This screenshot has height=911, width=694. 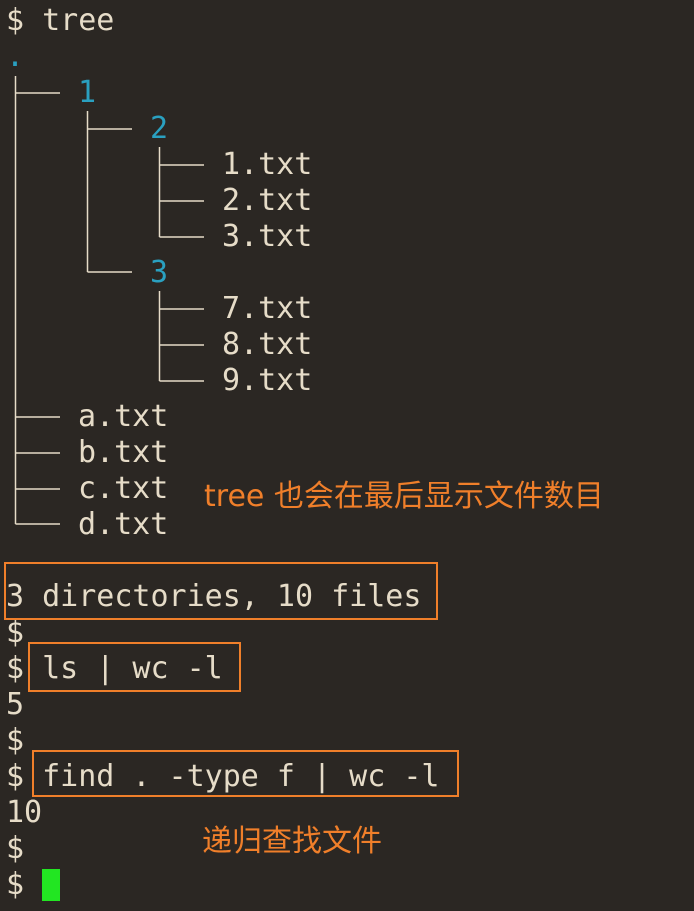 I want to click on tree-branch-dir3, so click(x=181, y=336).